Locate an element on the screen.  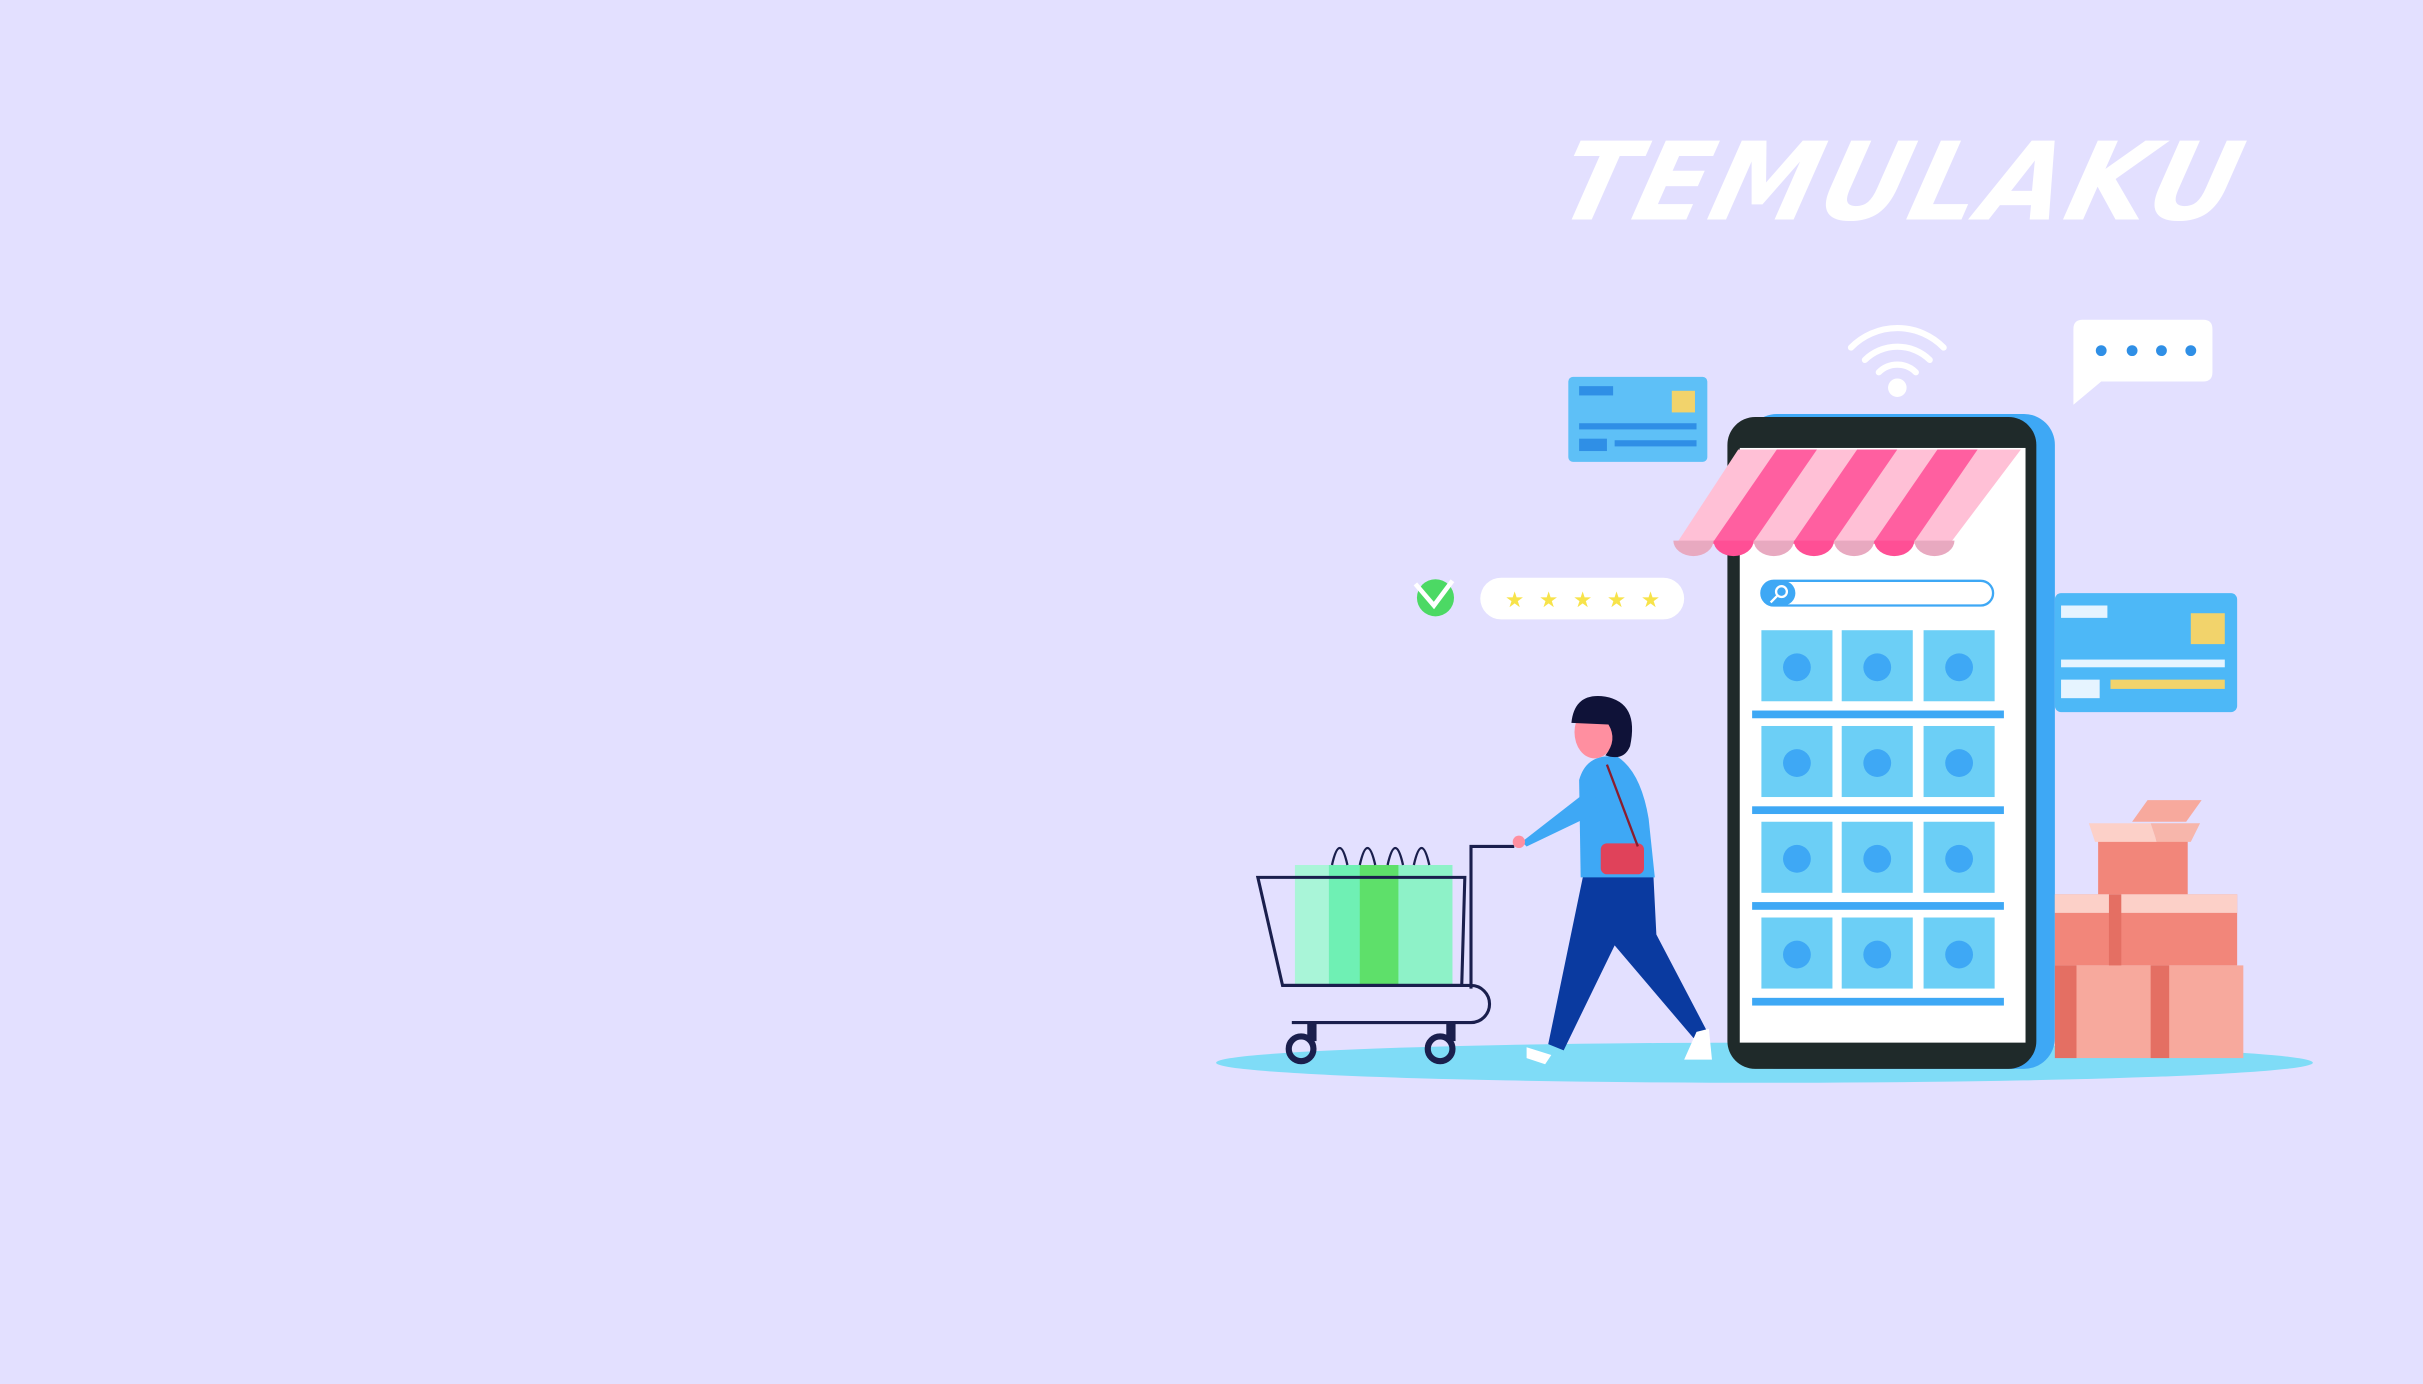
heel-icon is located at coordinates (1959, 858).